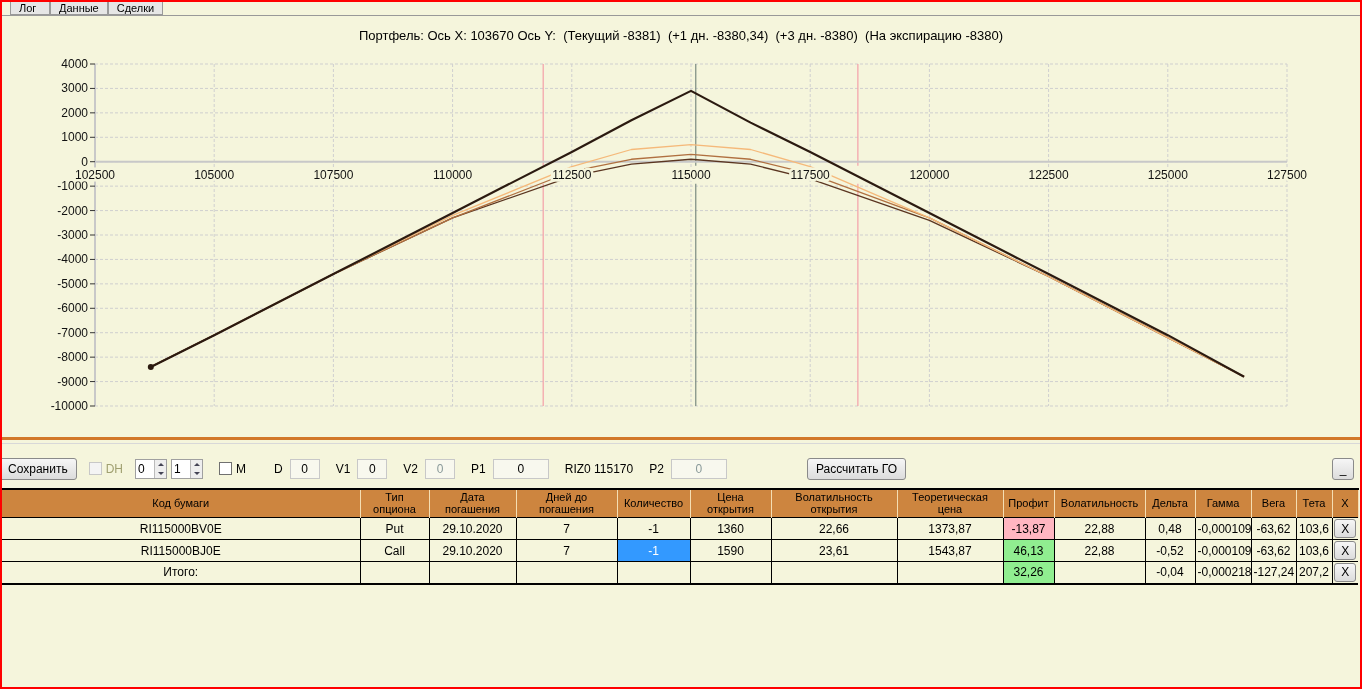 Image resolution: width=1362 pixels, height=689 pixels. I want to click on column-header: Код бумаги, so click(181, 503).